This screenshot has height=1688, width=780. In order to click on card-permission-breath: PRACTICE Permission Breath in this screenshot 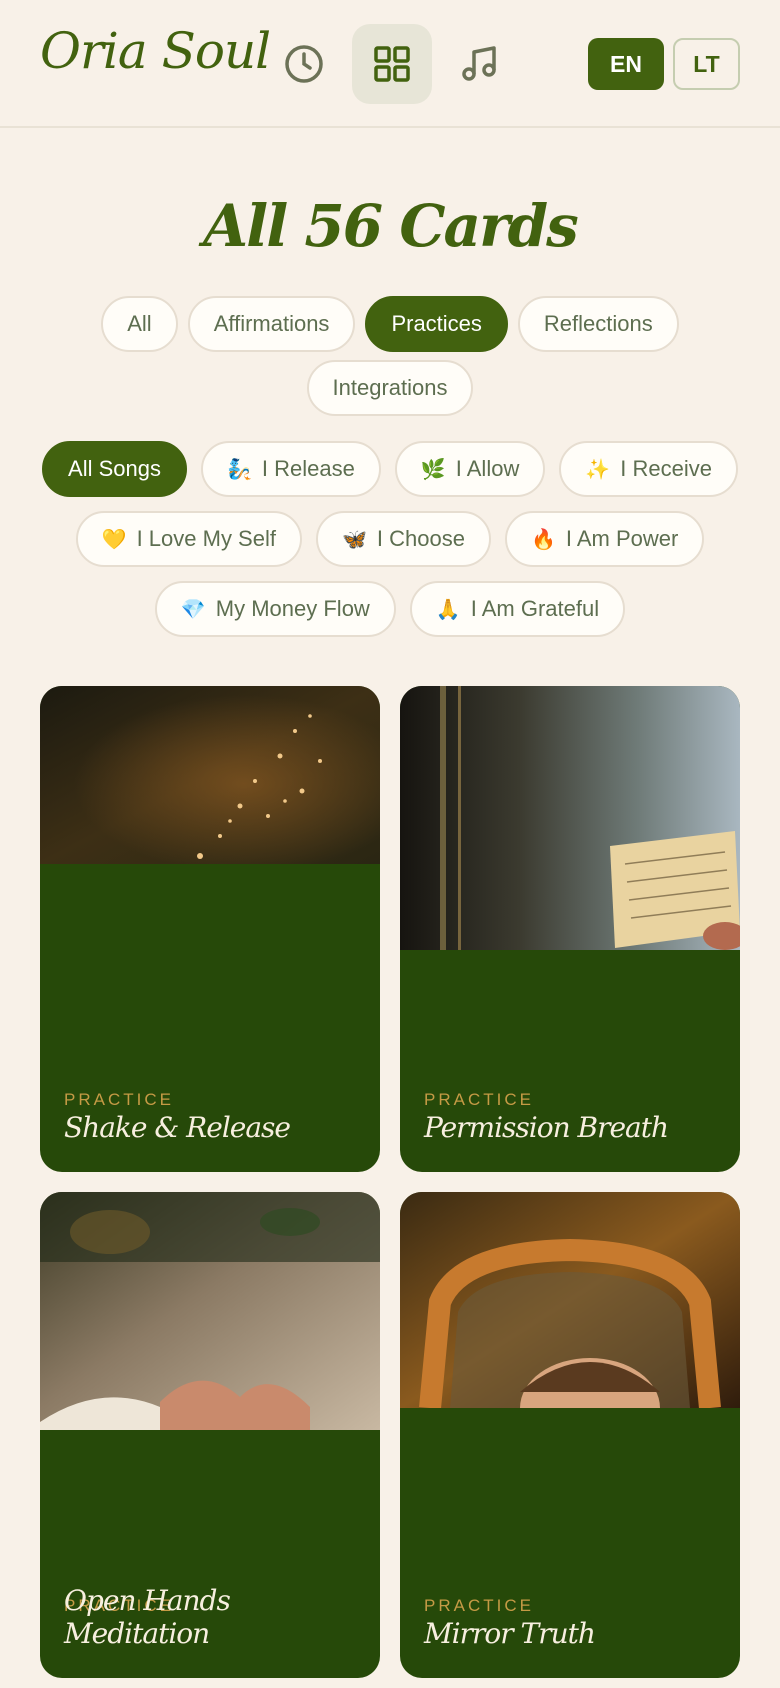, I will do `click(570, 929)`.